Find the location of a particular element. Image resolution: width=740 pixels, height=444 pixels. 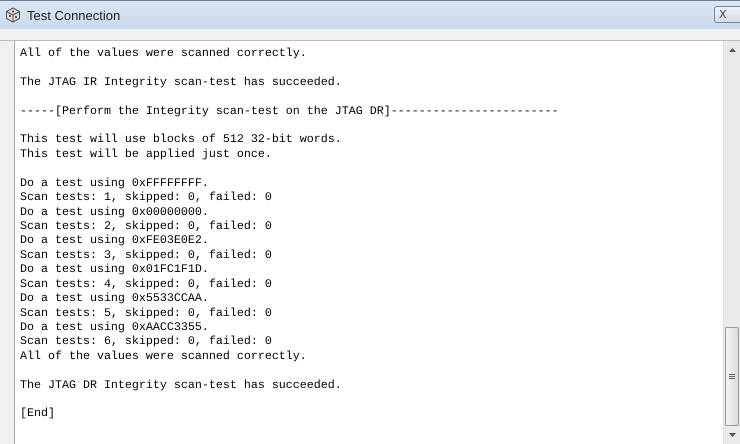

output-line: Scan tests: 4, skipped: 0, failed: 0 is located at coordinates (146, 284).